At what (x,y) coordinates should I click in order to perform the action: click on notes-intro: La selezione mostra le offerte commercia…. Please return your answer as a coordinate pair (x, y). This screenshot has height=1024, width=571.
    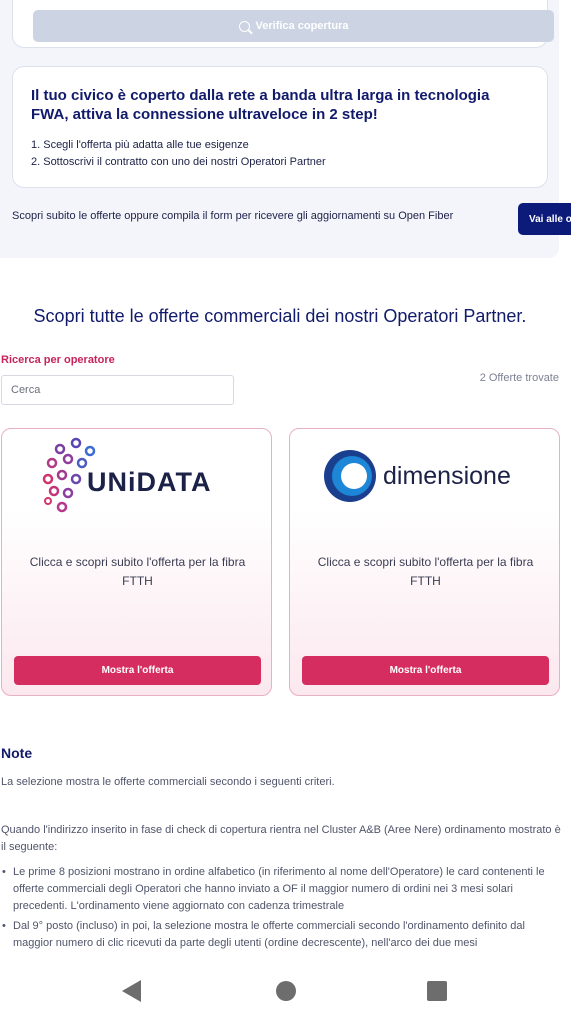
    Looking at the image, I should click on (168, 782).